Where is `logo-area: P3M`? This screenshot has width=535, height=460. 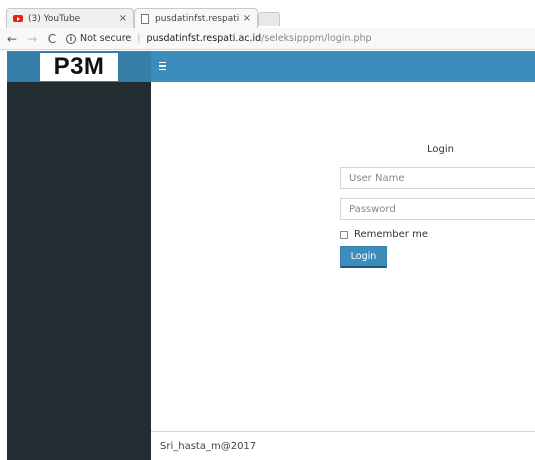
logo-area: P3M is located at coordinates (79, 66).